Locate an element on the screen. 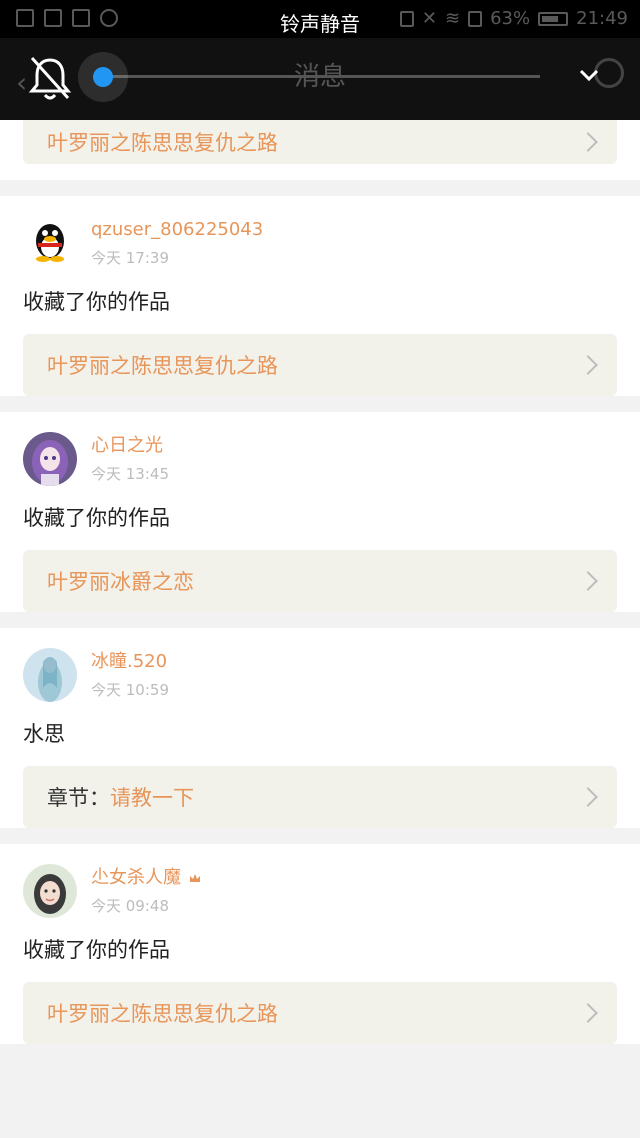 The height and width of the screenshot is (1138, 640). anime-girl-avatar is located at coordinates (50, 459).